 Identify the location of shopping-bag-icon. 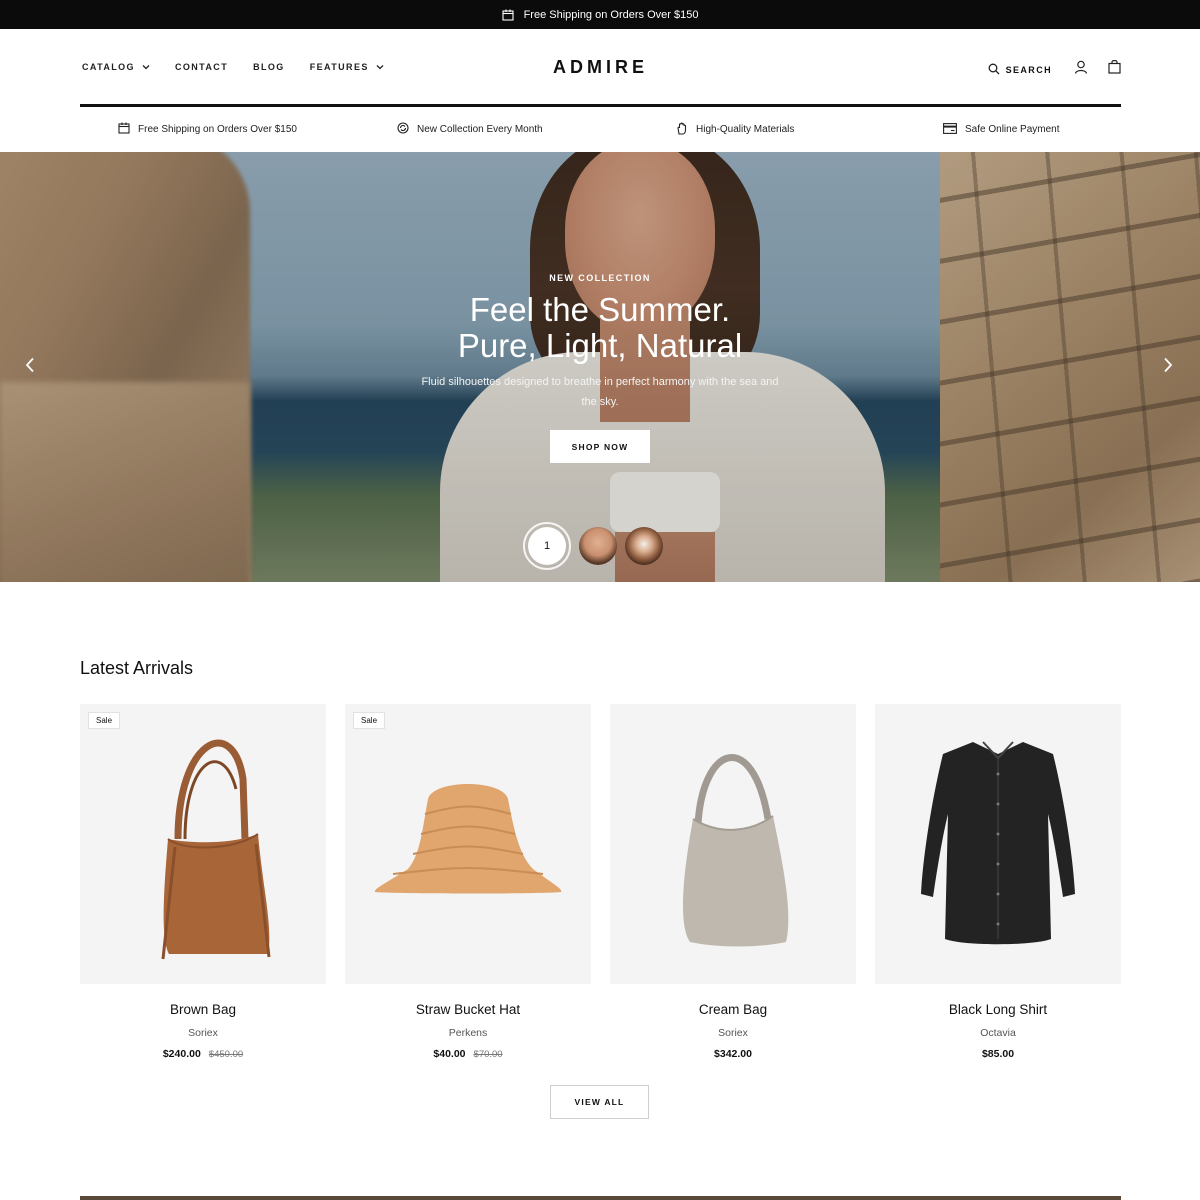
(1114, 69).